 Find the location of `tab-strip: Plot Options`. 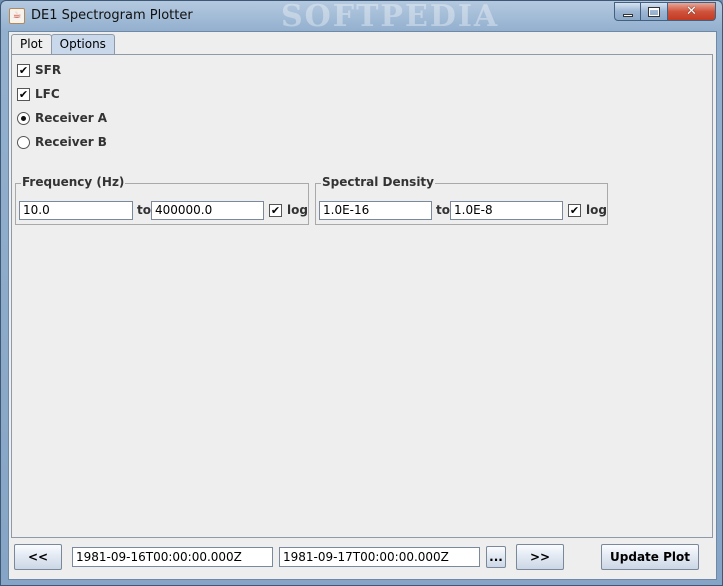

tab-strip: Plot Options is located at coordinates (63, 44).